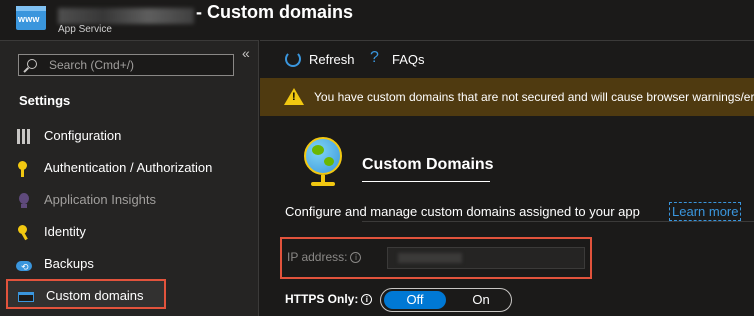 The image size is (754, 316). Describe the element at coordinates (24, 265) in the screenshot. I see `cloud-backup-icon: ⟲` at that location.